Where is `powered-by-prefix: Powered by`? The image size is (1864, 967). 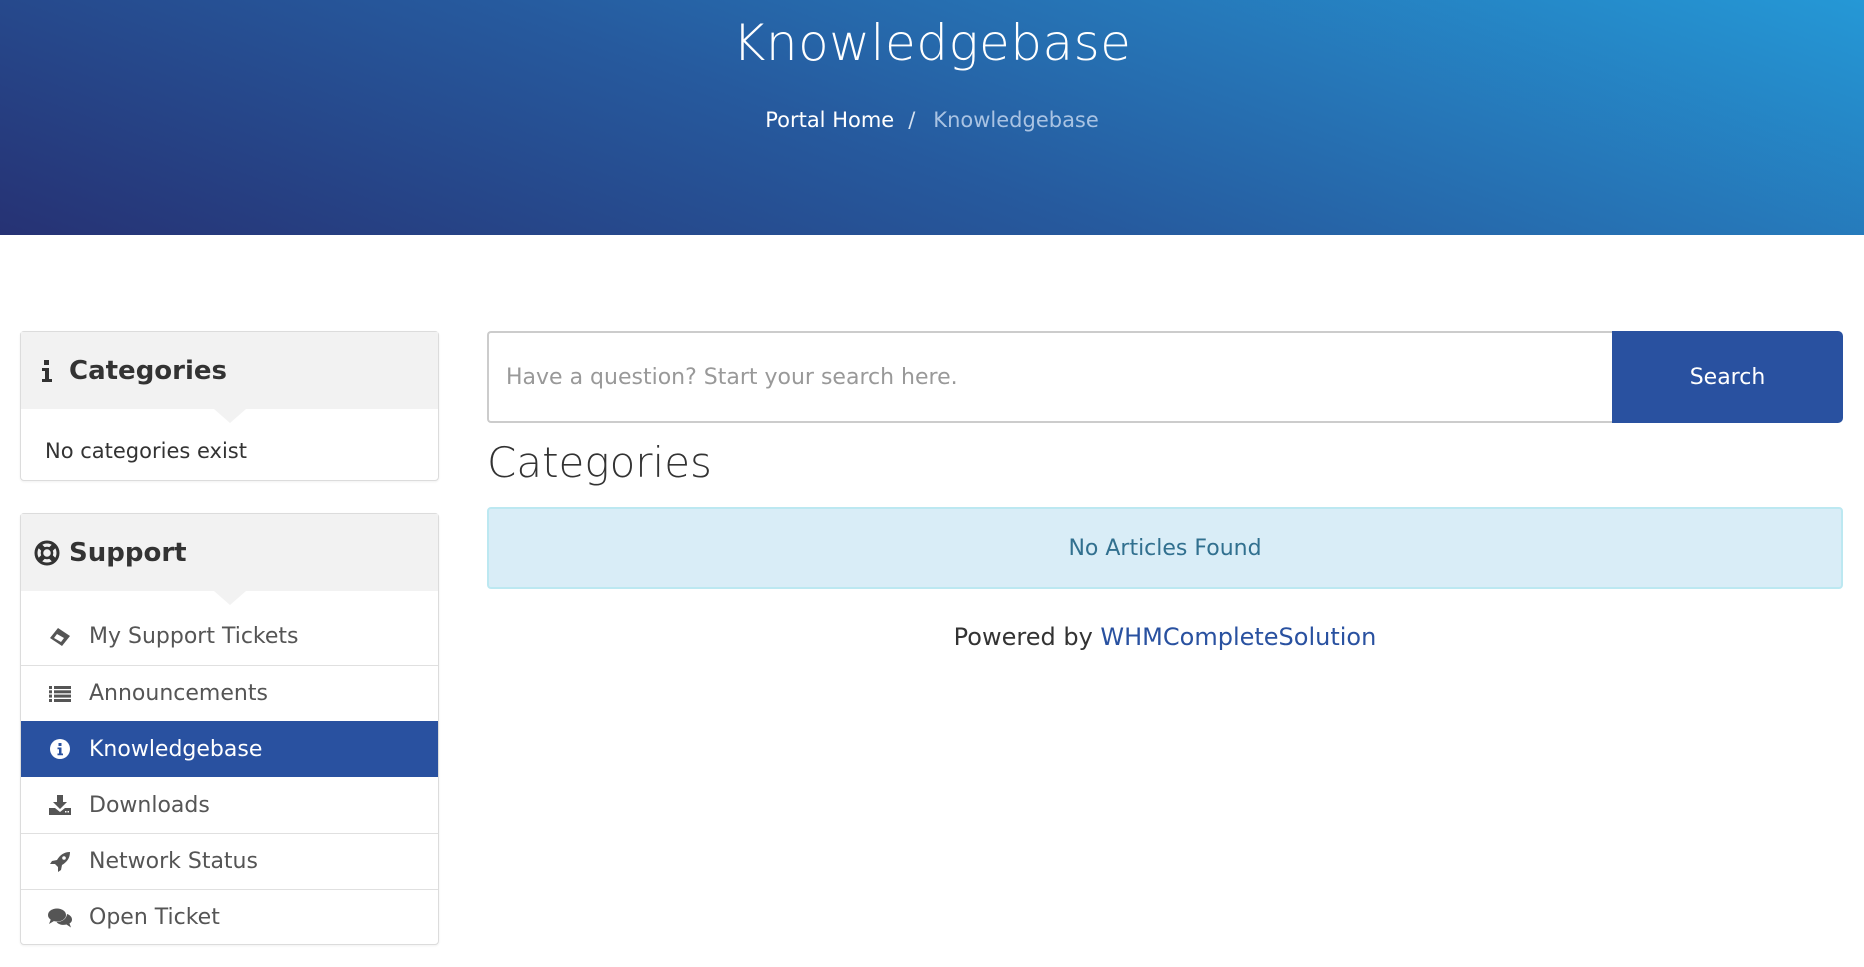
powered-by-prefix: Powered by is located at coordinates (1027, 637).